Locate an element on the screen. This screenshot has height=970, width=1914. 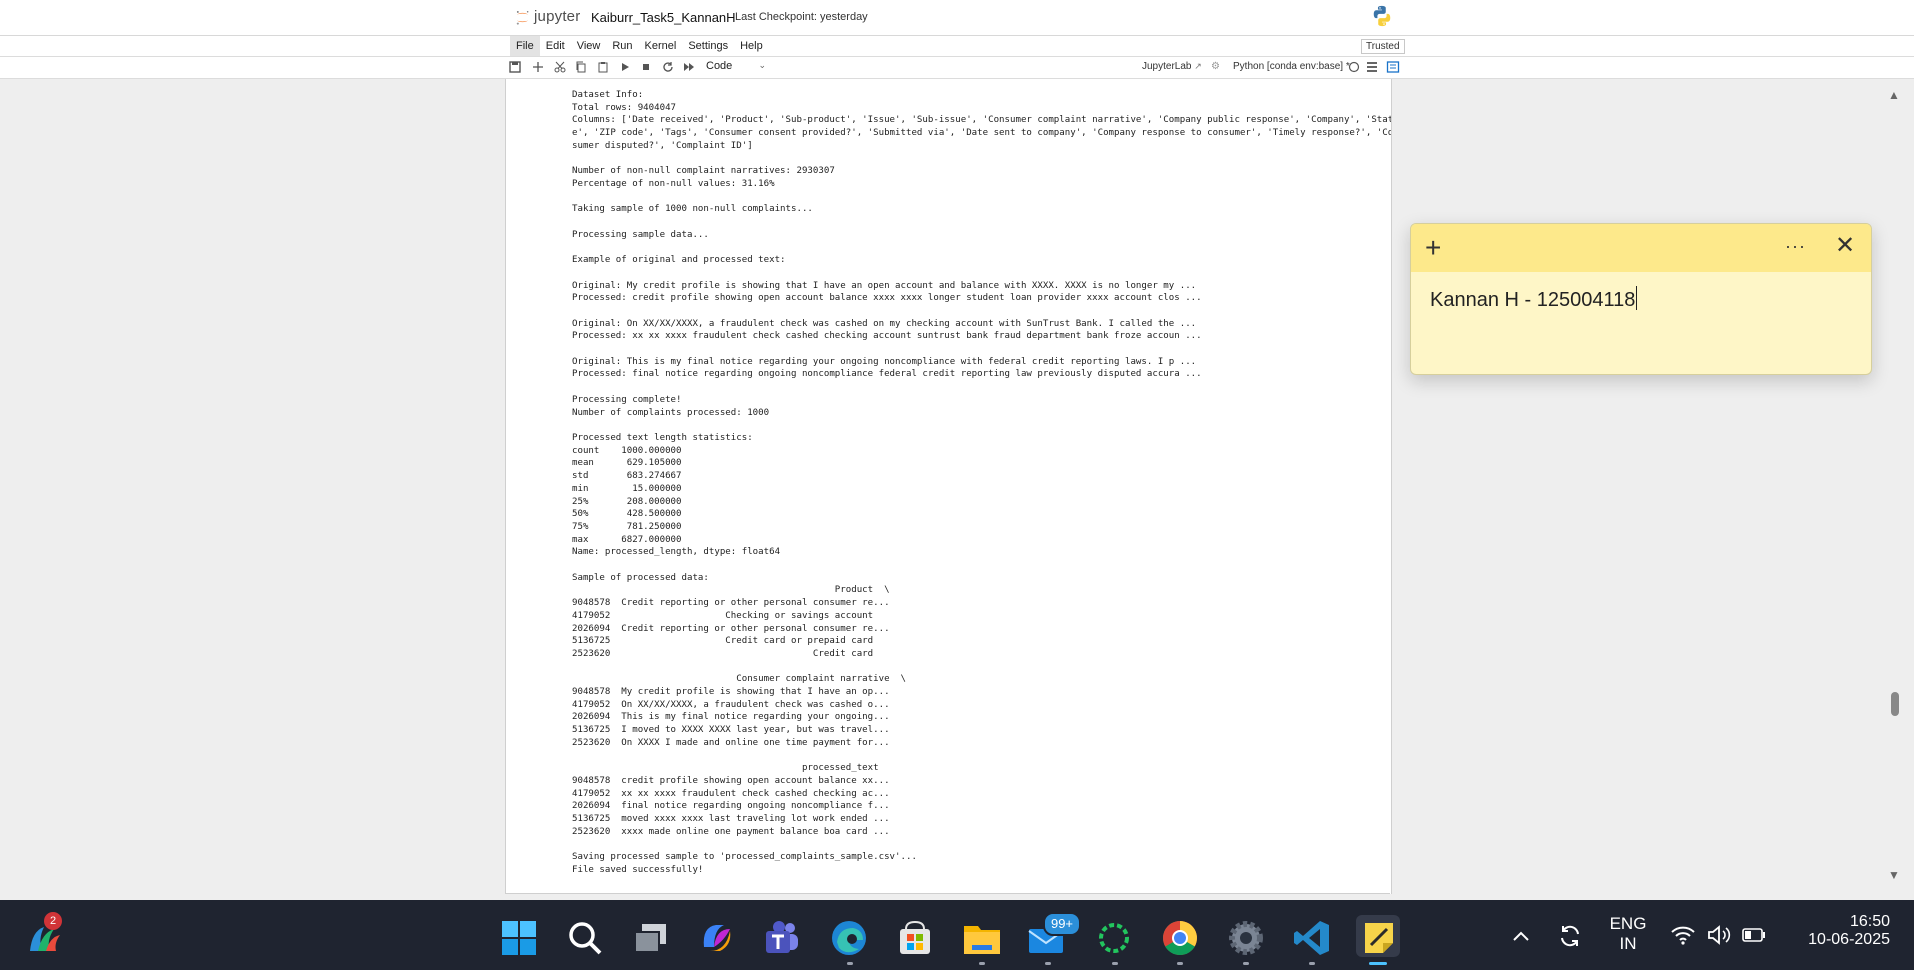
menu-file: File is located at coordinates (525, 46).